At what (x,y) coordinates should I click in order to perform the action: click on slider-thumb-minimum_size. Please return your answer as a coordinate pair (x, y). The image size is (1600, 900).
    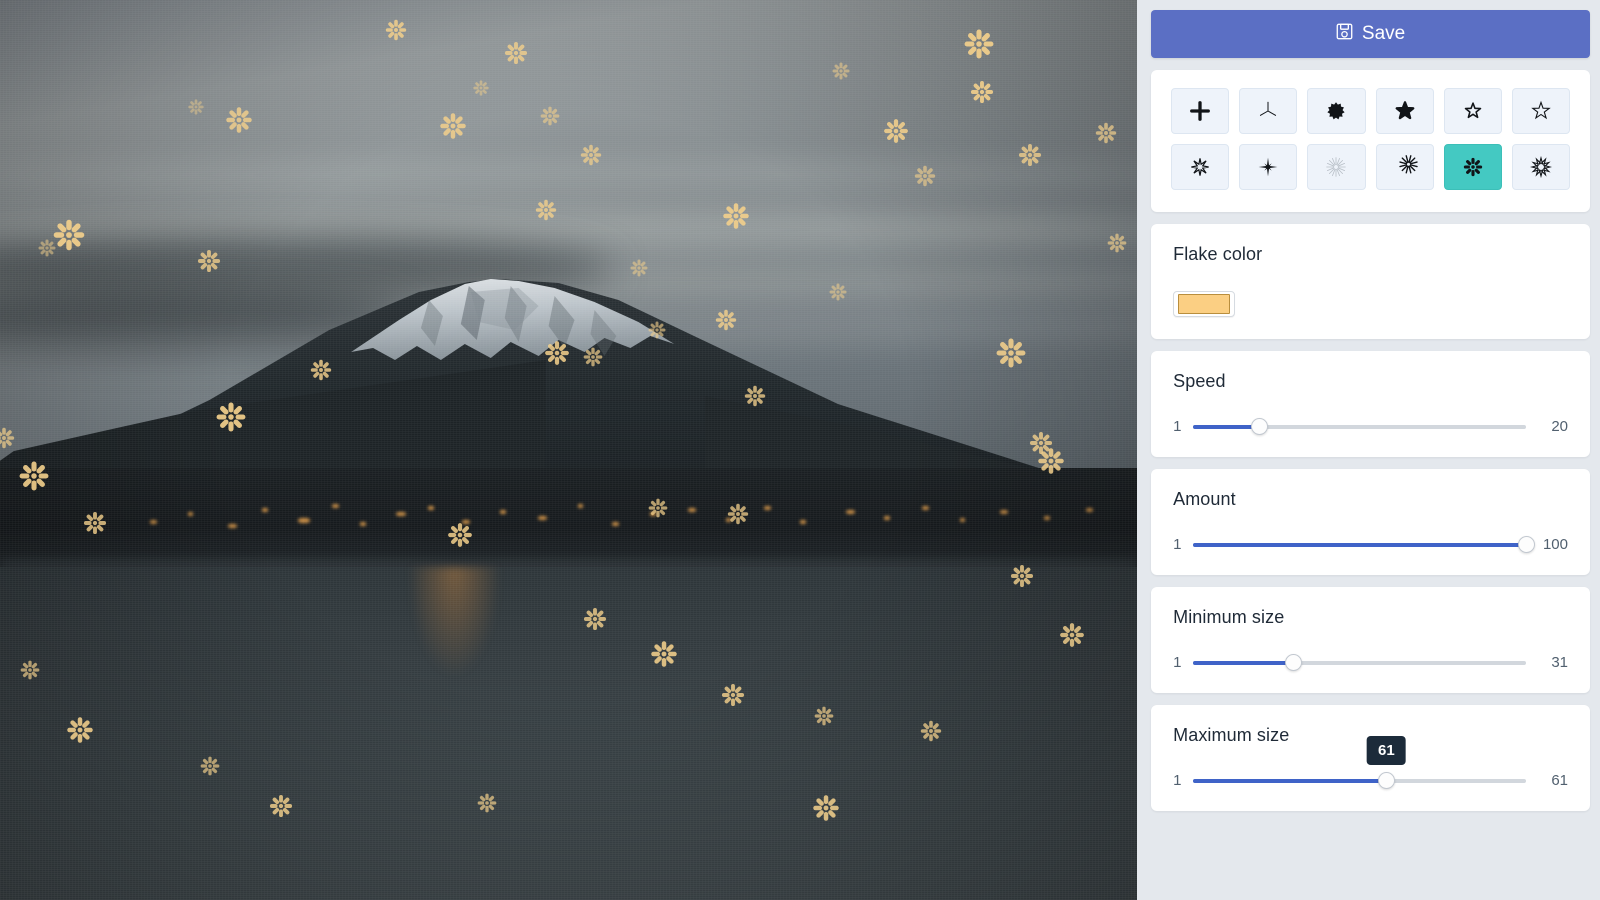
    Looking at the image, I should click on (1293, 662).